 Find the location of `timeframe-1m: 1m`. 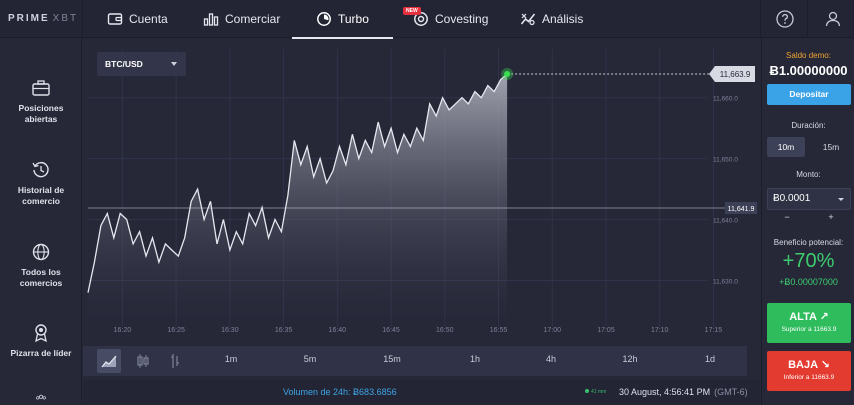

timeframe-1m: 1m is located at coordinates (231, 359).